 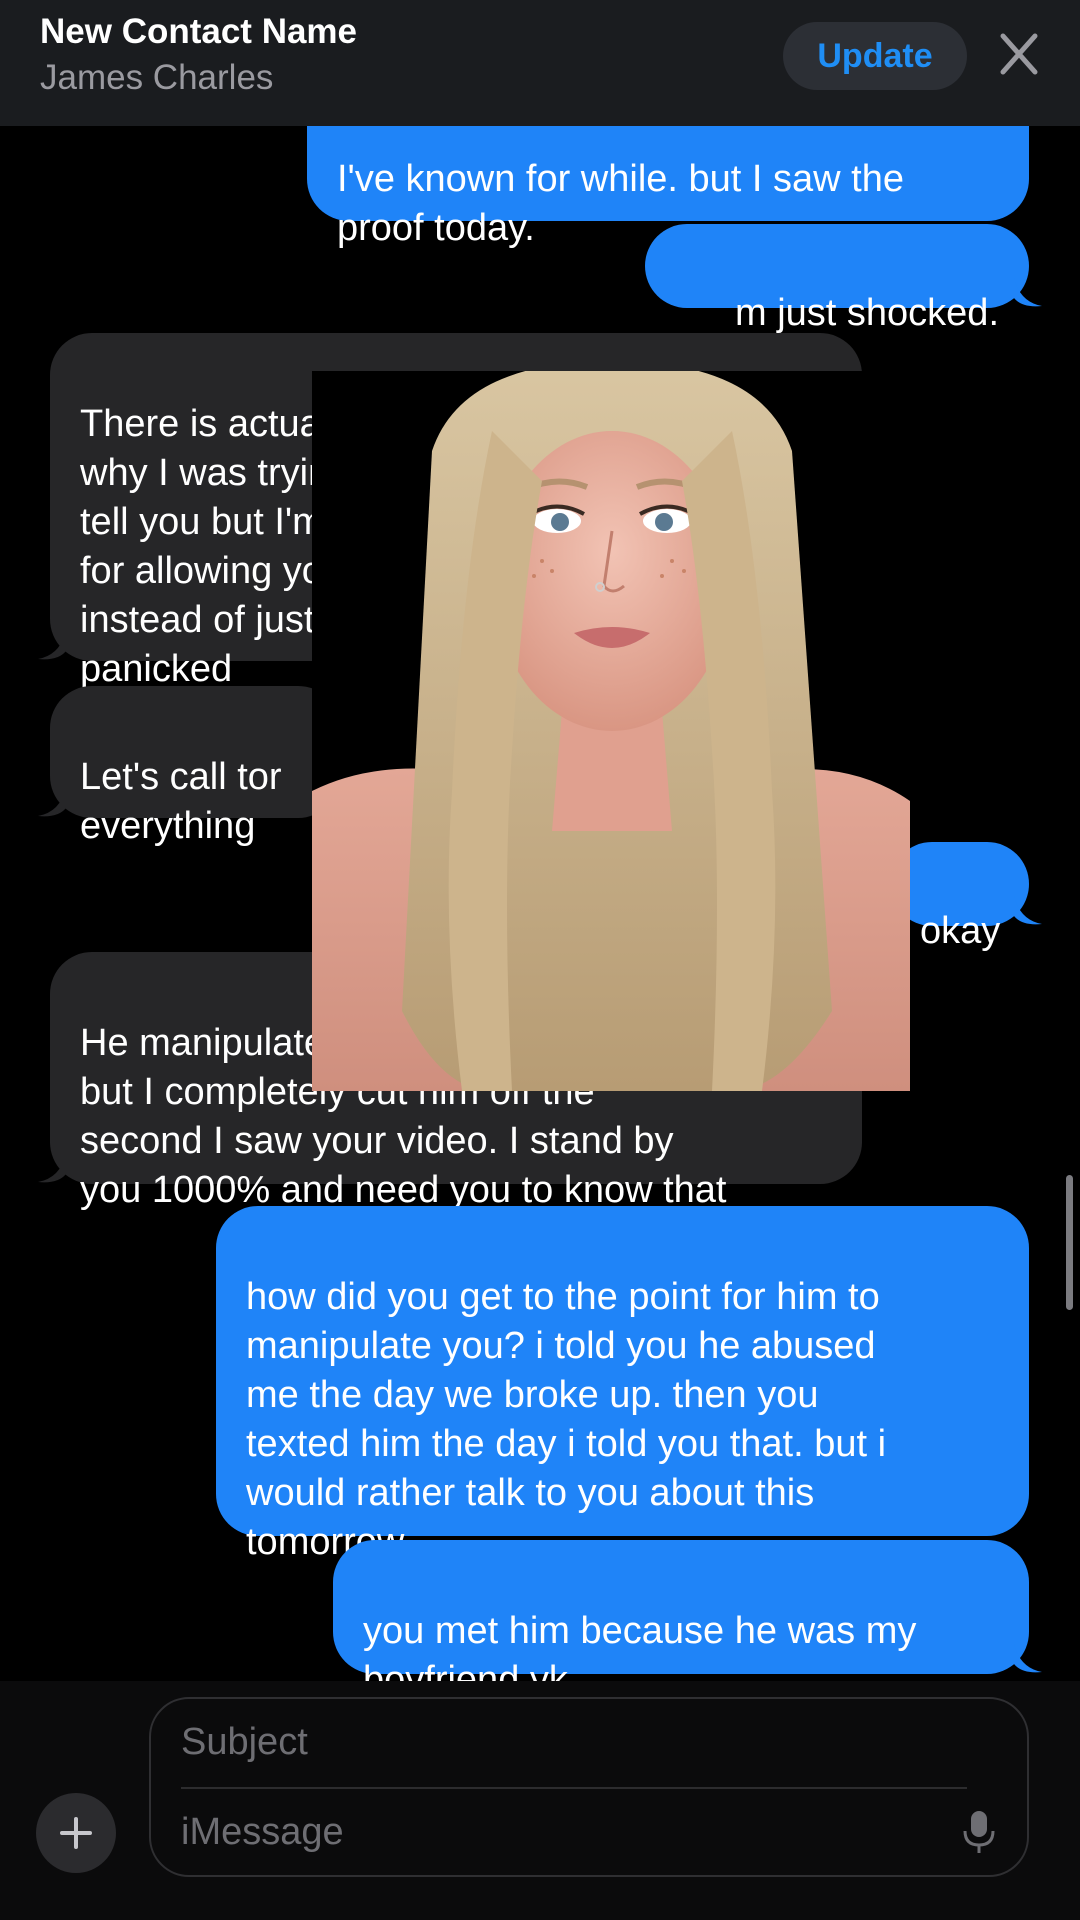 I want to click on plus-icon, so click(x=76, y=1833).